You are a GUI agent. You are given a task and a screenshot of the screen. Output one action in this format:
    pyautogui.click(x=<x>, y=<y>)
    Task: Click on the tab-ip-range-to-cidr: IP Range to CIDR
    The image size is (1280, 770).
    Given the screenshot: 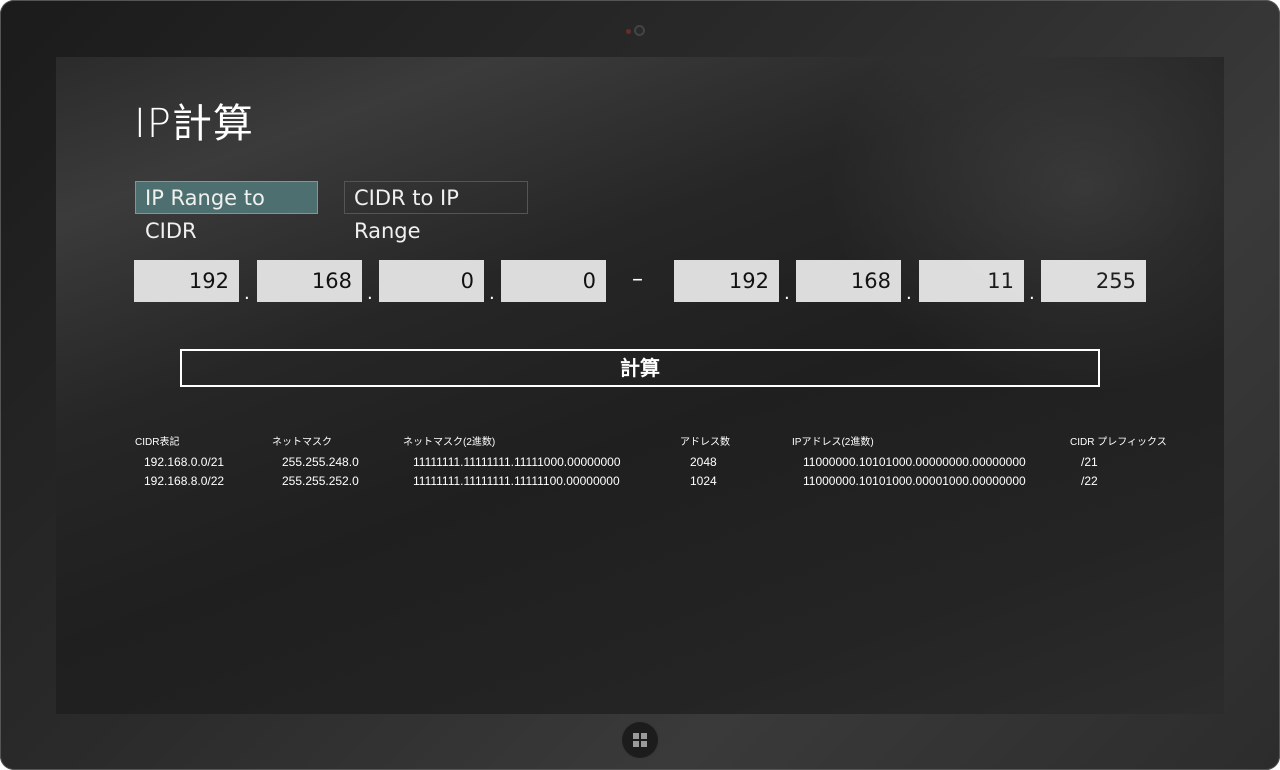 What is the action you would take?
    pyautogui.click(x=226, y=212)
    